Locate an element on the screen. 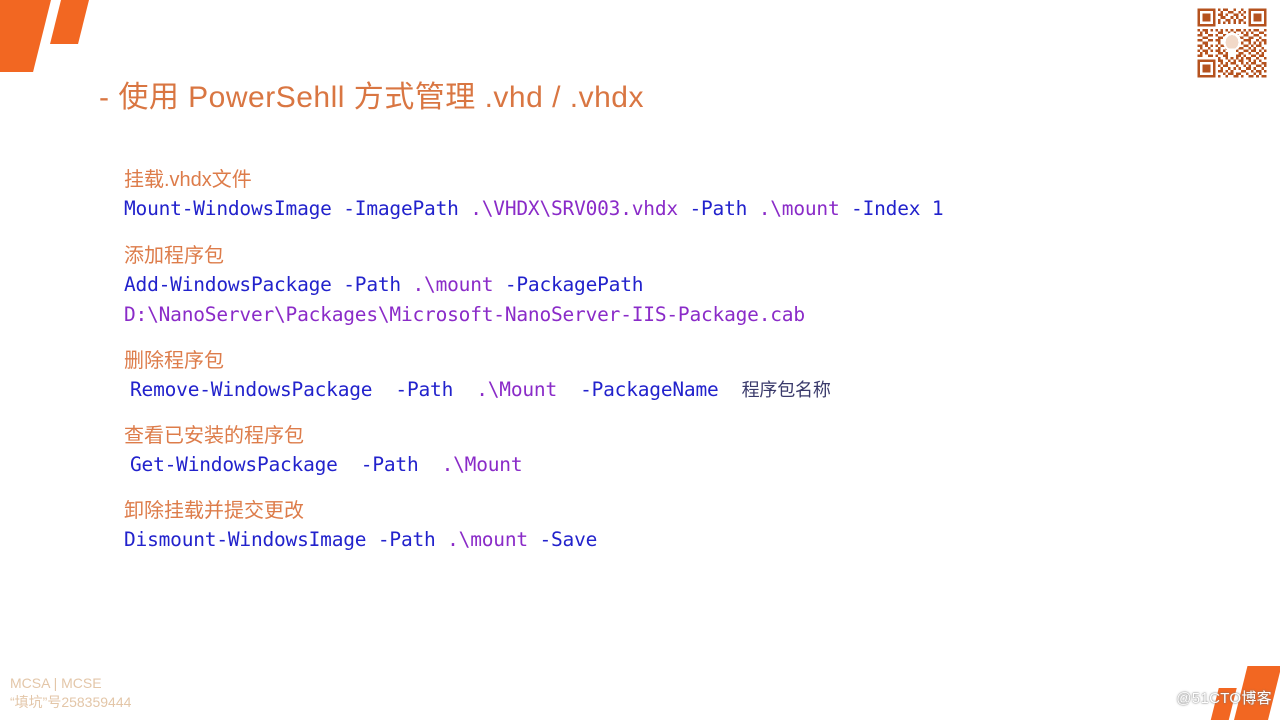  code-segment-command: -Save is located at coordinates (562, 539).